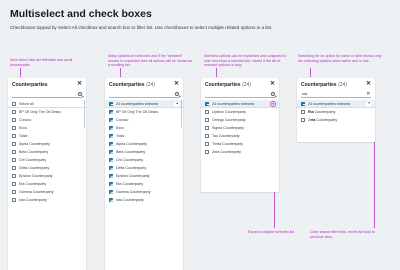 This screenshot has width=400, height=270. Describe the element at coordinates (177, 104) in the screenshot. I see `chevron-up-icon: ▴` at that location.